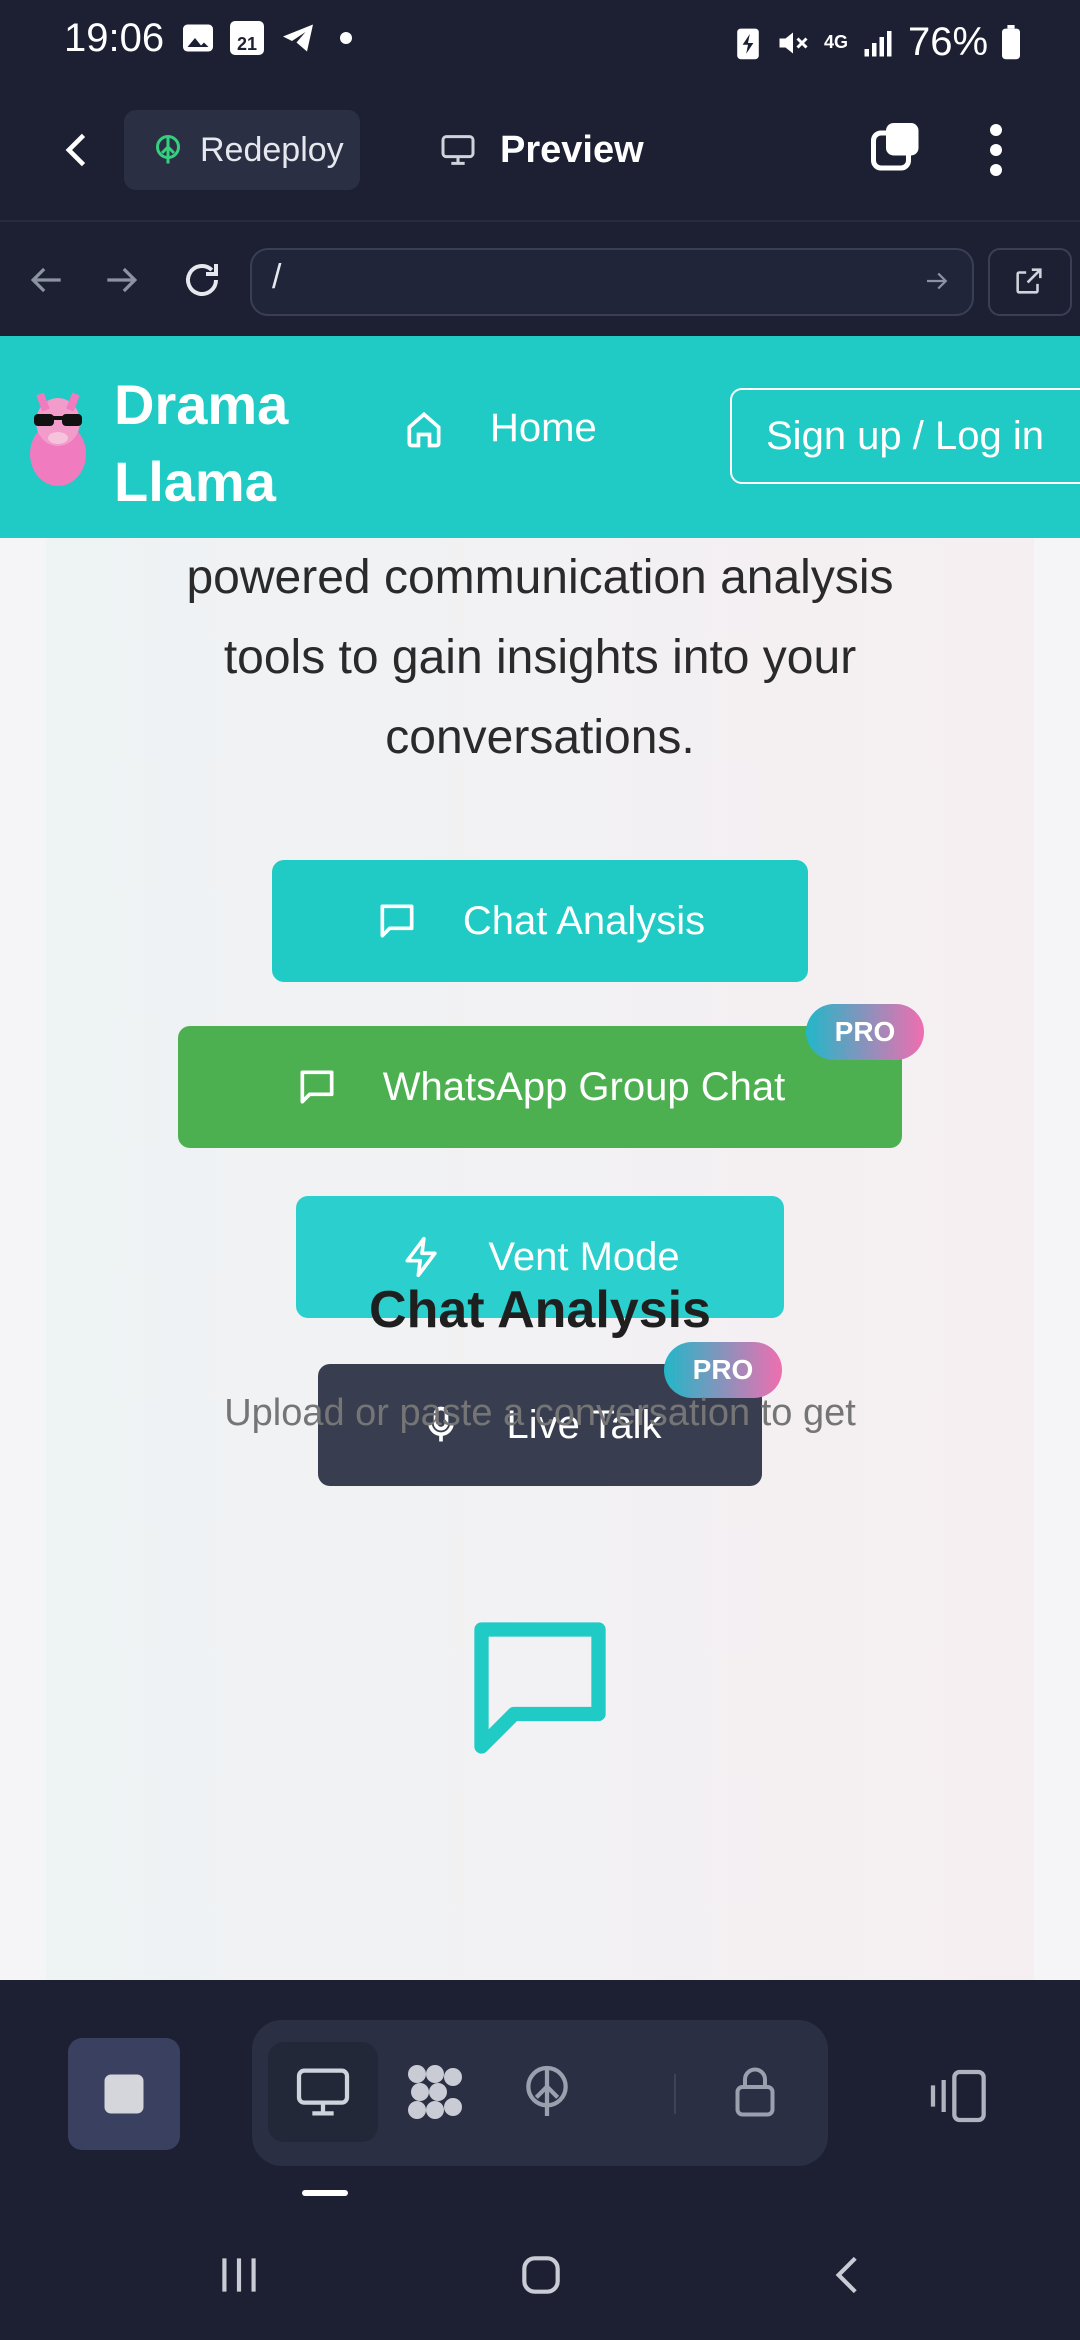 The image size is (1080, 2340). I want to click on redeploy-button: Redeploy, so click(242, 150).